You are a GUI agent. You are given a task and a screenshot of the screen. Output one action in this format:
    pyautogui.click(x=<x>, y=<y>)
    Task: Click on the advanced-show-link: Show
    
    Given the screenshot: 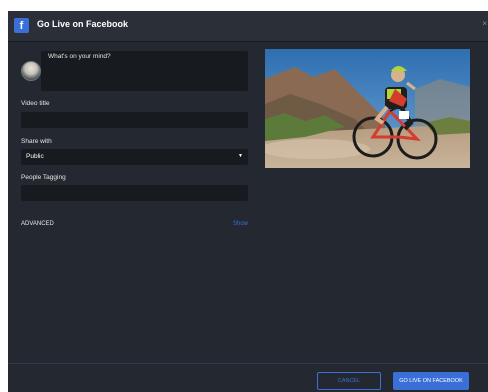 What is the action you would take?
    pyautogui.click(x=240, y=224)
    